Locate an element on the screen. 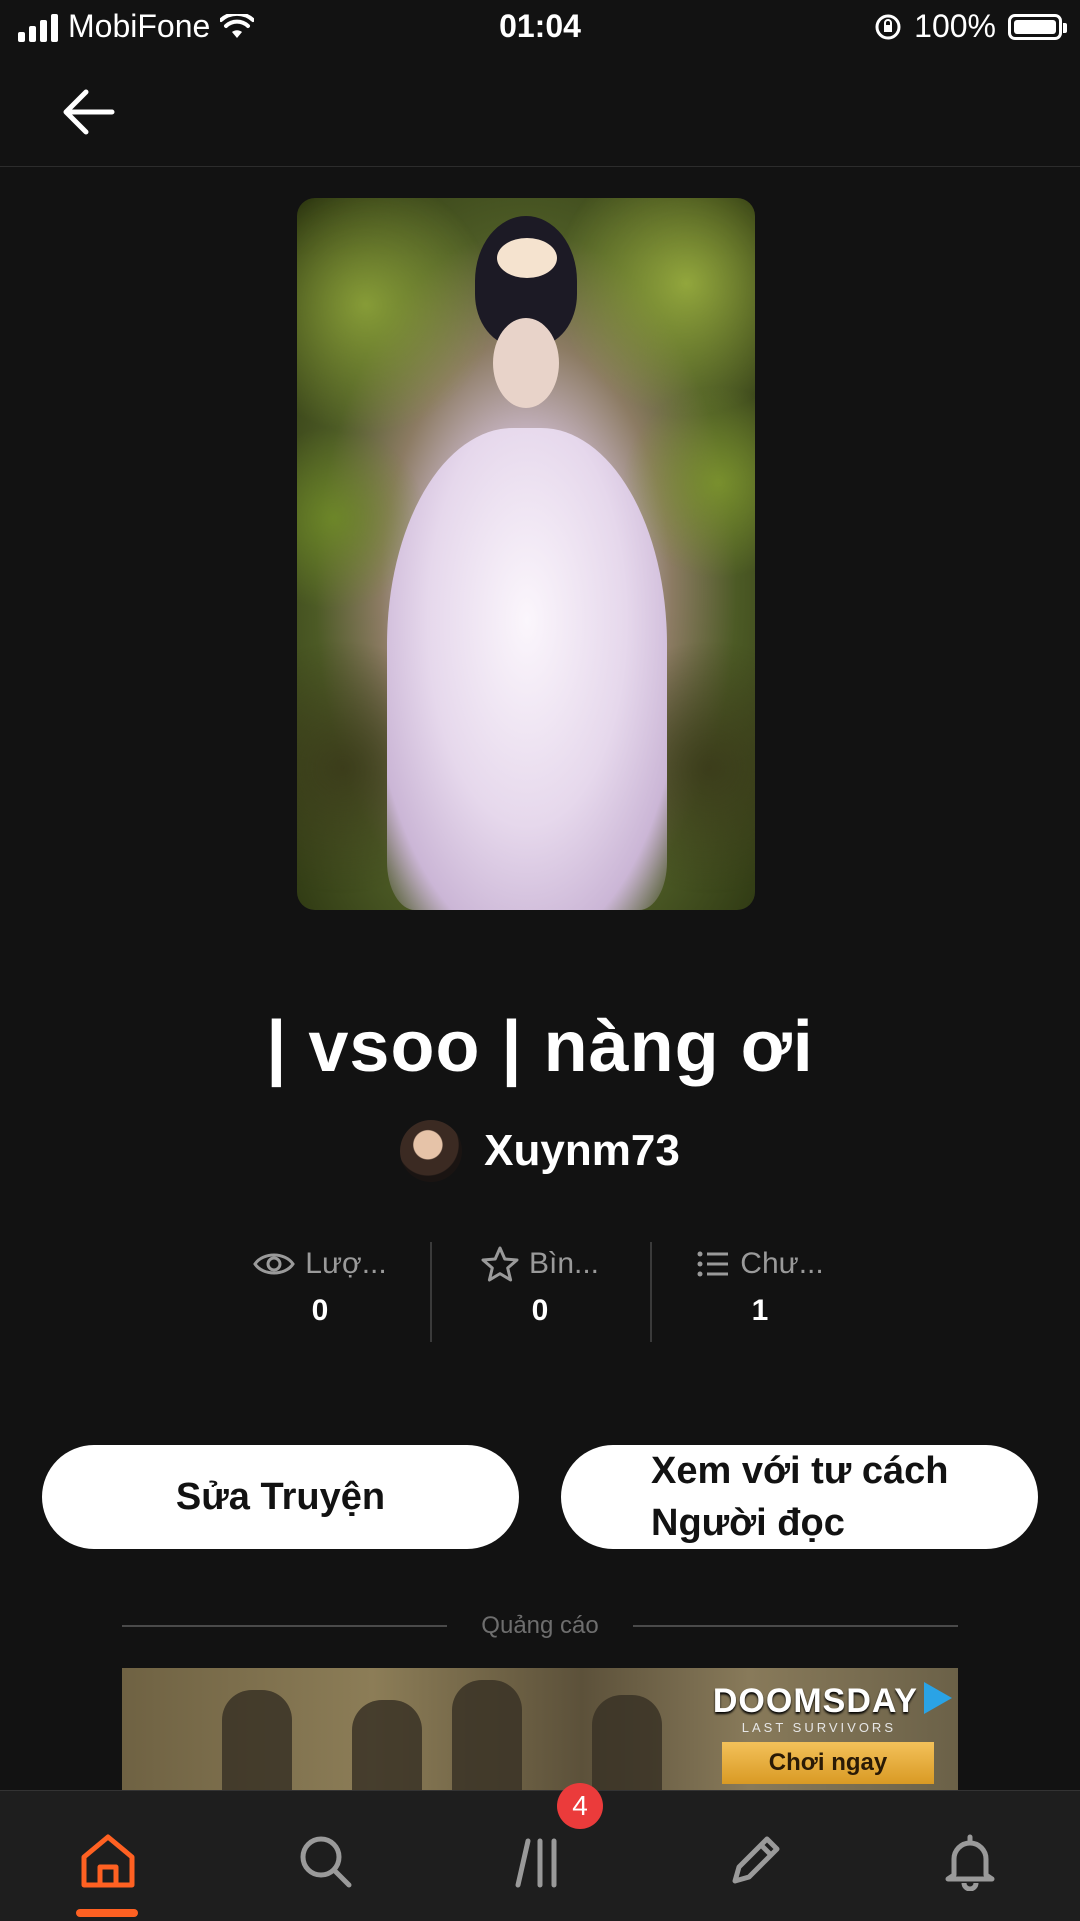 This screenshot has width=1080, height=1921. ad-label-row: Quảng cáo is located at coordinates (540, 1626).